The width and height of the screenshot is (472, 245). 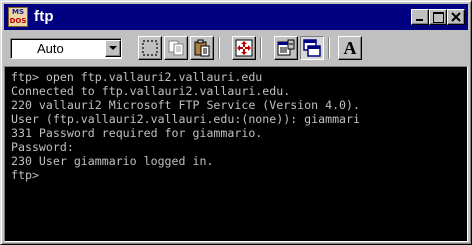 I want to click on properties-button, so click(x=286, y=48).